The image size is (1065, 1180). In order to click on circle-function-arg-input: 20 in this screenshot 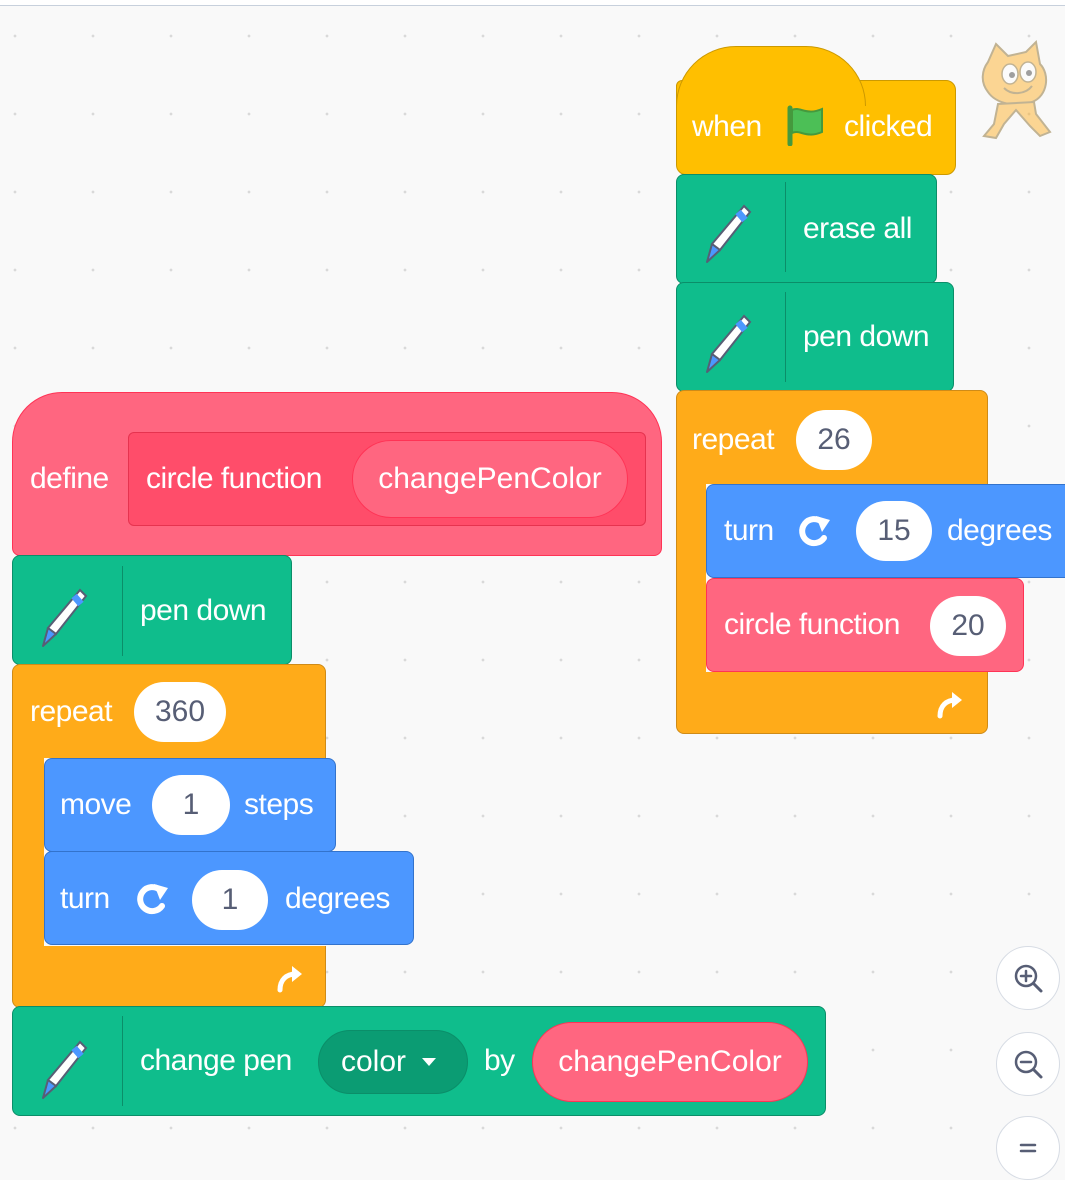, I will do `click(968, 626)`.